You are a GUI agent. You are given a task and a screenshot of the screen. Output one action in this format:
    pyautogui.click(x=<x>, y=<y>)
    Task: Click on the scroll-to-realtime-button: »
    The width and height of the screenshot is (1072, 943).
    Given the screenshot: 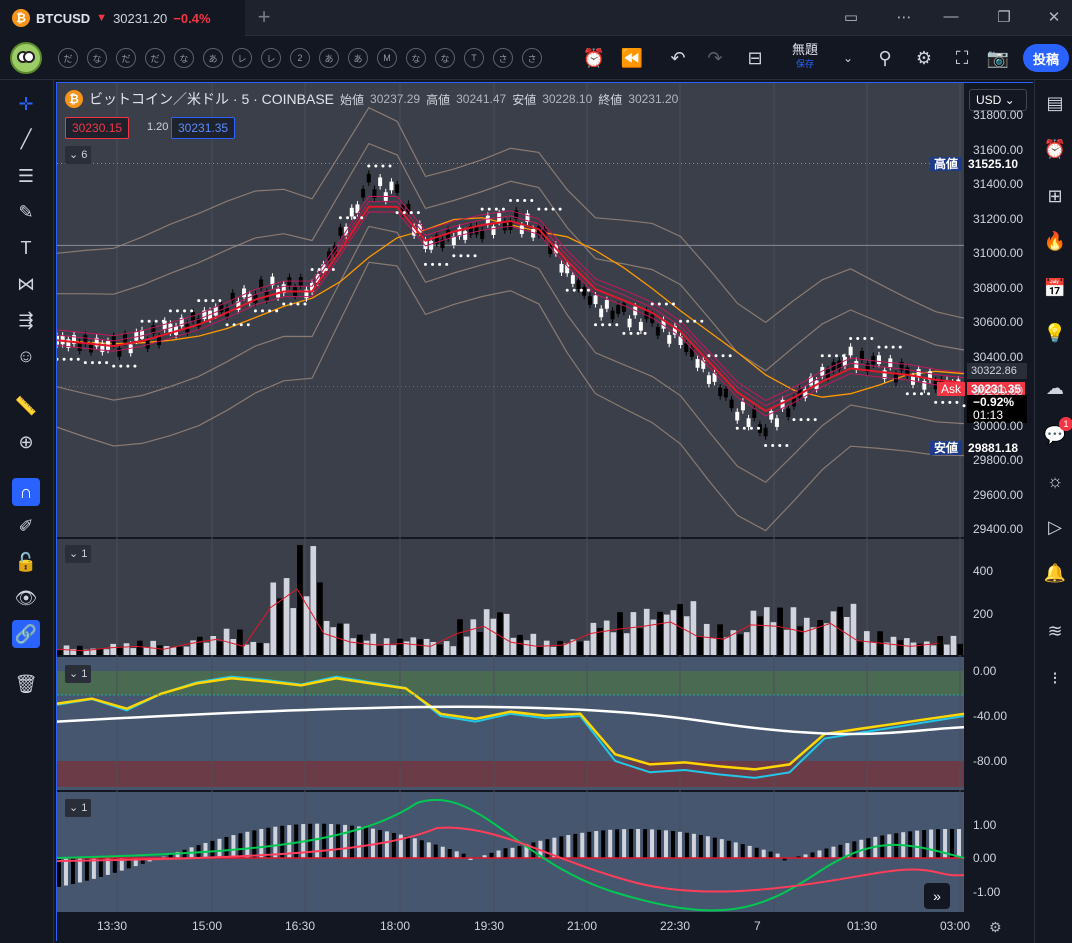 What is the action you would take?
    pyautogui.click(x=937, y=896)
    